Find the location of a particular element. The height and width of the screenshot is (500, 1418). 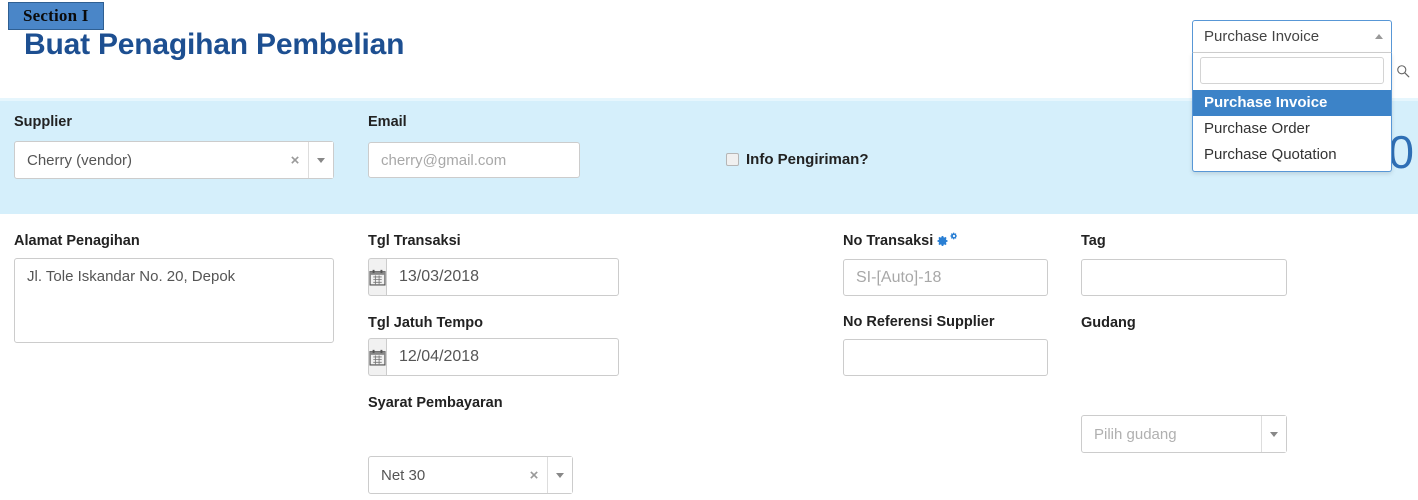

gudang-select: Pilih gudang is located at coordinates (1184, 434).